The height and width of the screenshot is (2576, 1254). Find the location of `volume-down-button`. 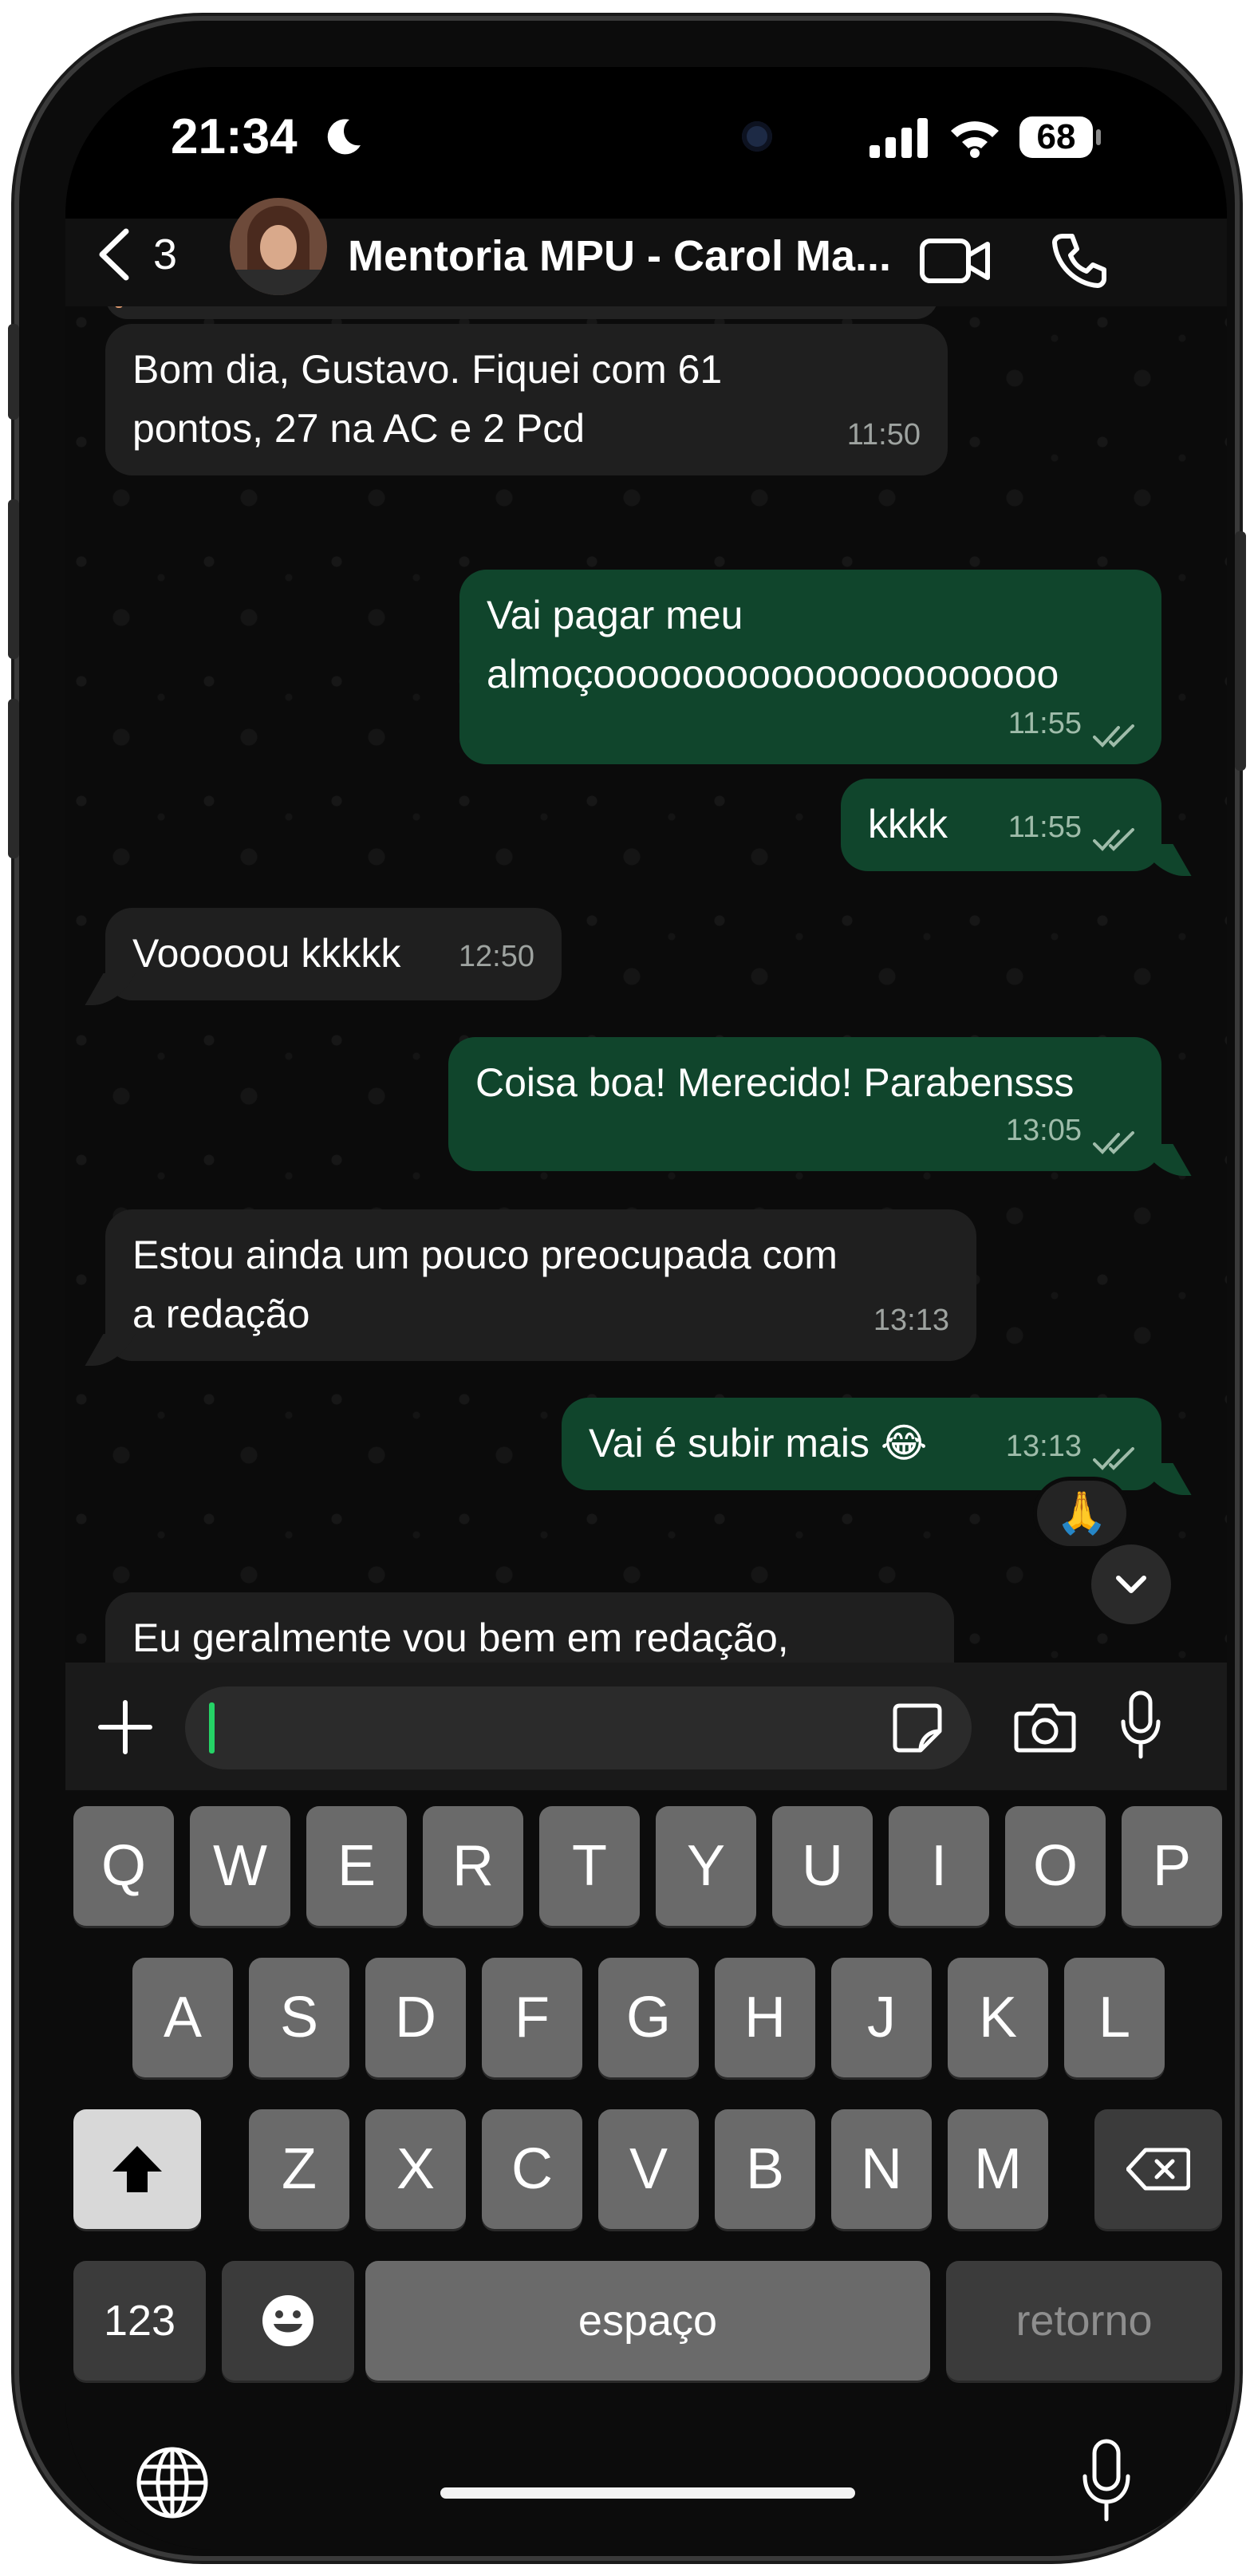

volume-down-button is located at coordinates (14, 779).